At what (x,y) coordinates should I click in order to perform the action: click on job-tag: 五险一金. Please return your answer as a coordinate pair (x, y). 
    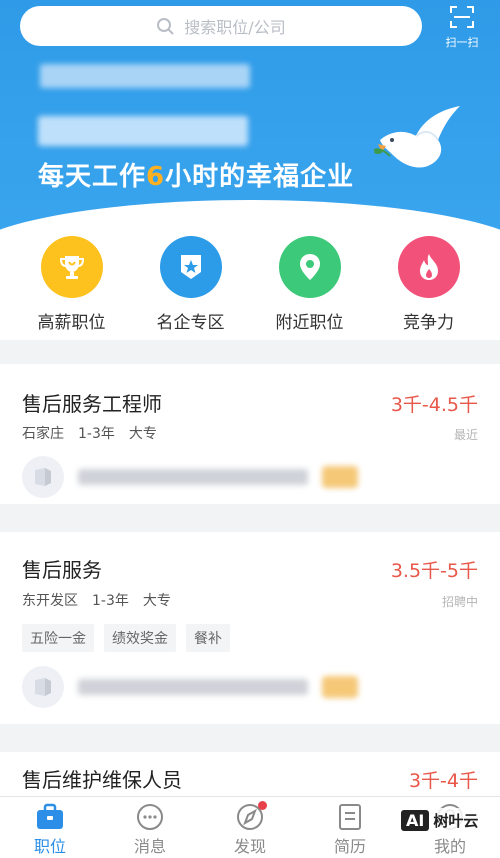
    Looking at the image, I should click on (58, 638).